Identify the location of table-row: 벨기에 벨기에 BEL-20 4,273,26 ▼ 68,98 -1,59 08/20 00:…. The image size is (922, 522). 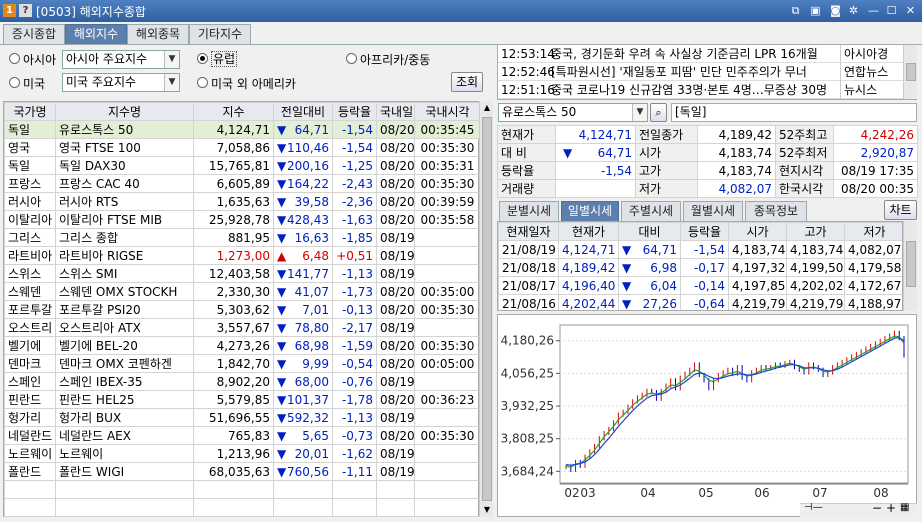
(242, 345).